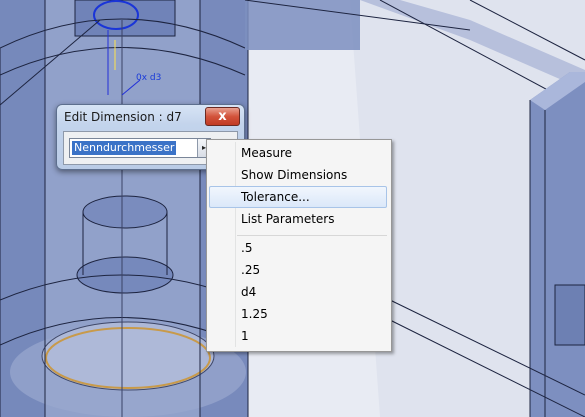 The height and width of the screenshot is (417, 585). Describe the element at coordinates (298, 153) in the screenshot. I see `menu-item-measure: Measure` at that location.